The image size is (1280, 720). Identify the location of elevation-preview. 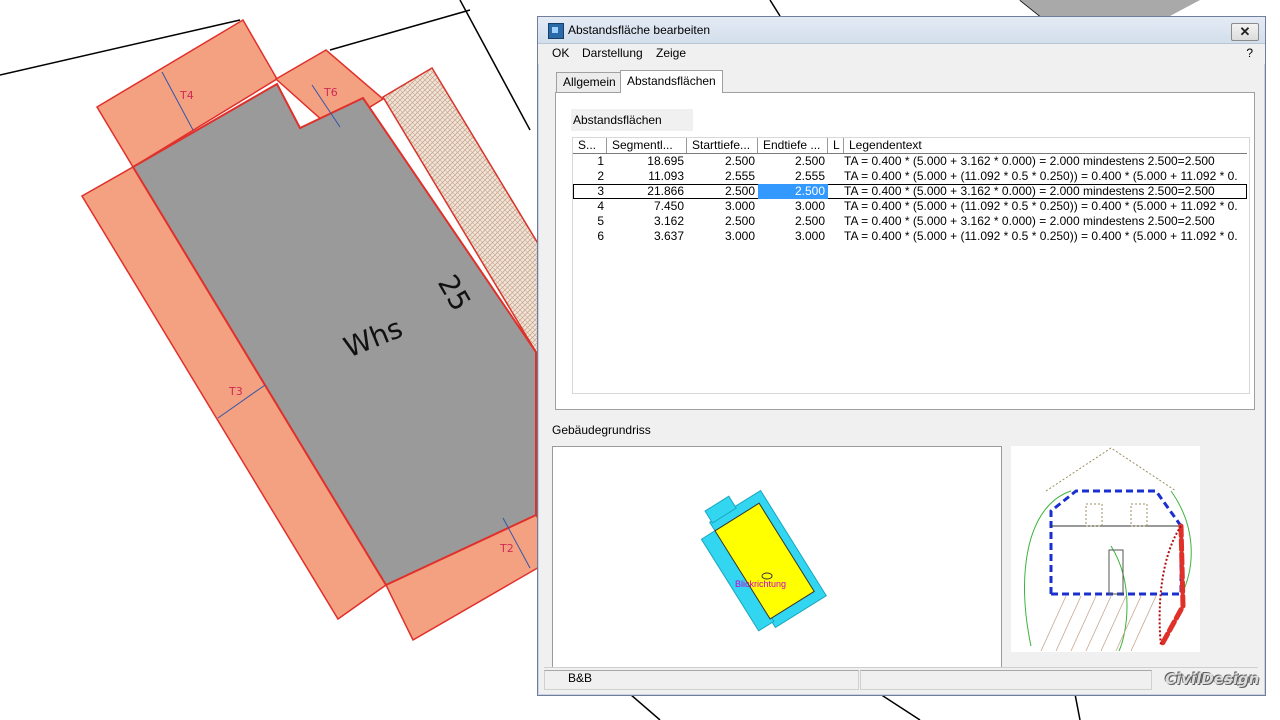
(1105, 549).